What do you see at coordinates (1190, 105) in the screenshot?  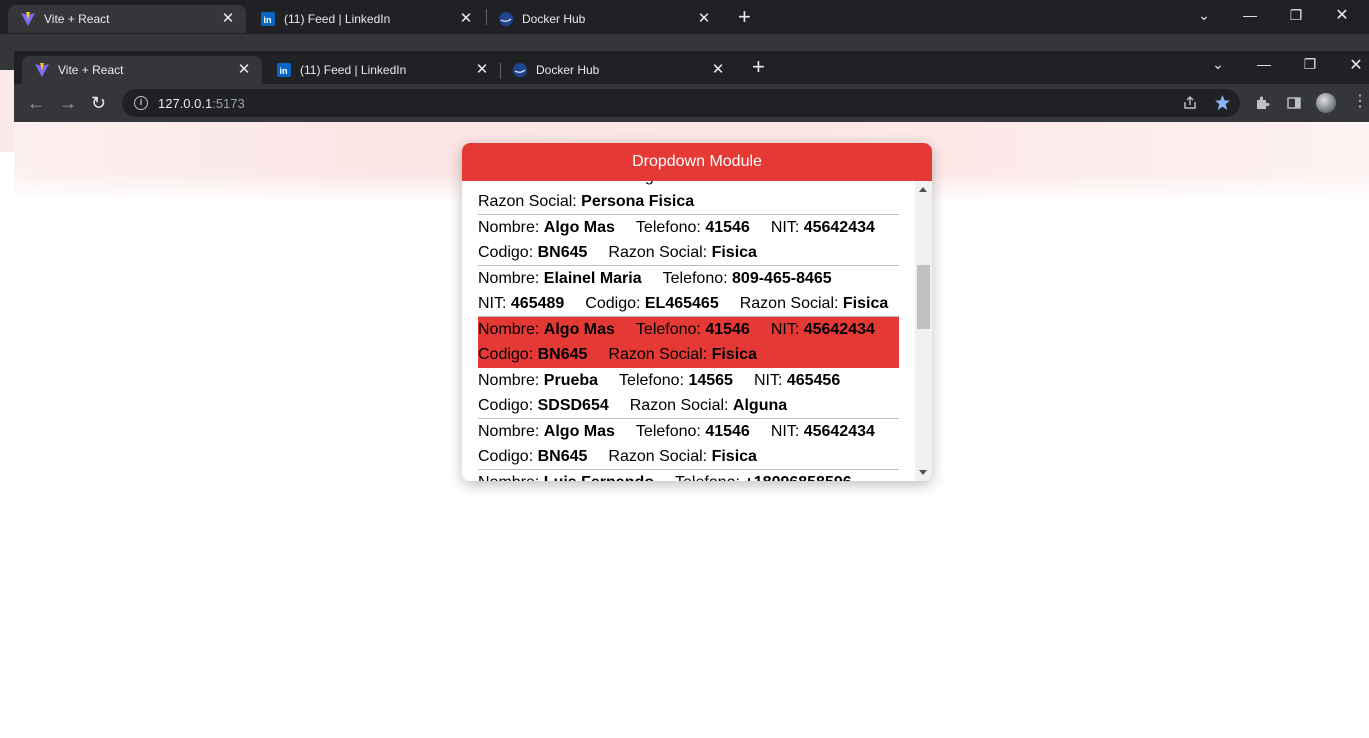 I see `share-icon` at bounding box center [1190, 105].